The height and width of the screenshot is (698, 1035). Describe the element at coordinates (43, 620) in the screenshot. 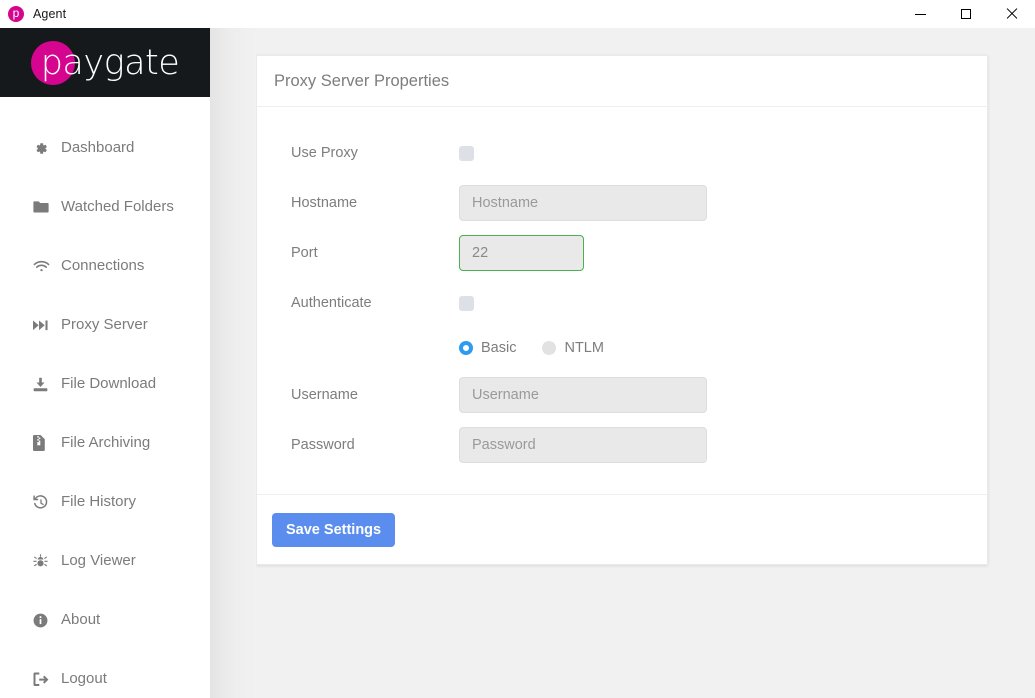

I see `info-circle-icon` at that location.